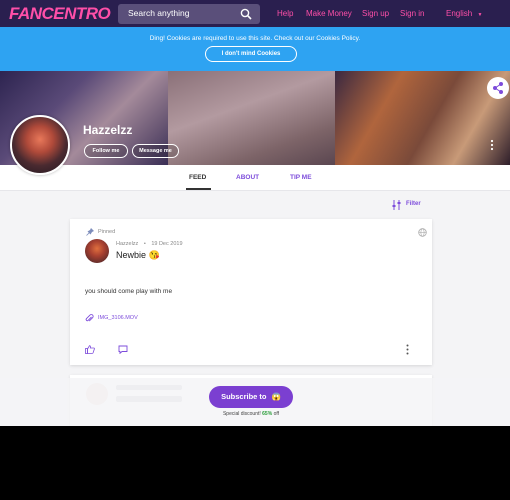 The width and height of the screenshot is (510, 500). What do you see at coordinates (40, 145) in the screenshot?
I see `avatar` at bounding box center [40, 145].